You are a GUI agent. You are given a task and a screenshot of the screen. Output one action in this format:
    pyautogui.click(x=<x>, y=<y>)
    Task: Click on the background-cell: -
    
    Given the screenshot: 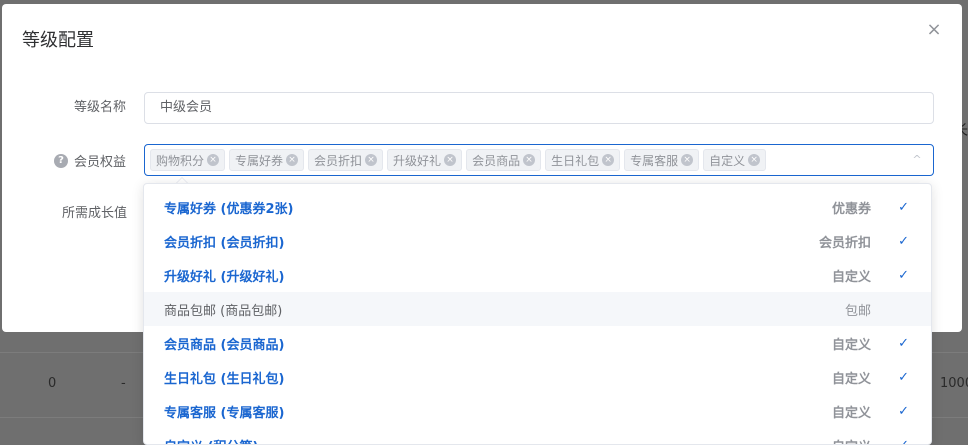 What is the action you would take?
    pyautogui.click(x=123, y=383)
    